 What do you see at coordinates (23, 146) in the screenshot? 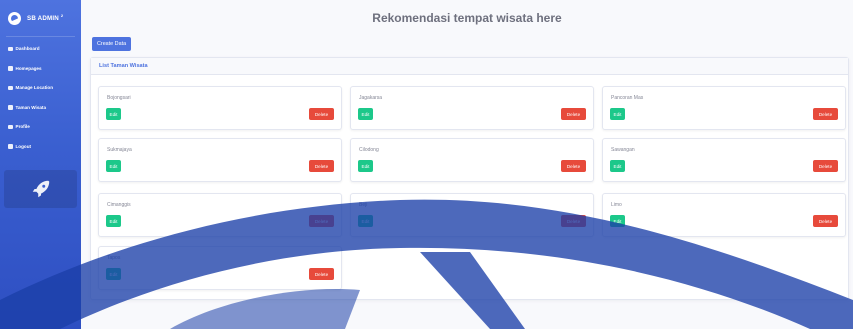
I see `sidebar-item-label: Logout` at bounding box center [23, 146].